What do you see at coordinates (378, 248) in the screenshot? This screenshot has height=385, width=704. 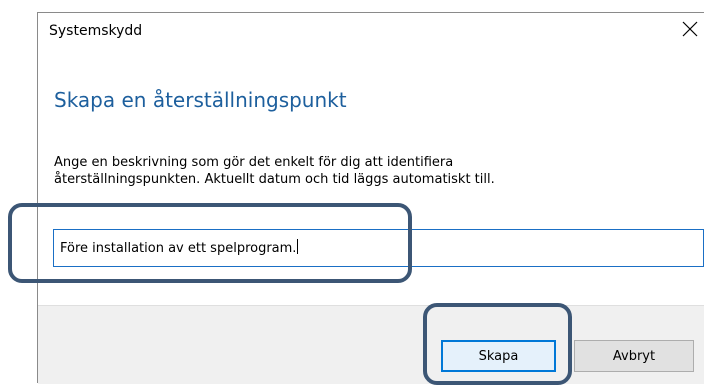 I see `restore-point-description-input` at bounding box center [378, 248].